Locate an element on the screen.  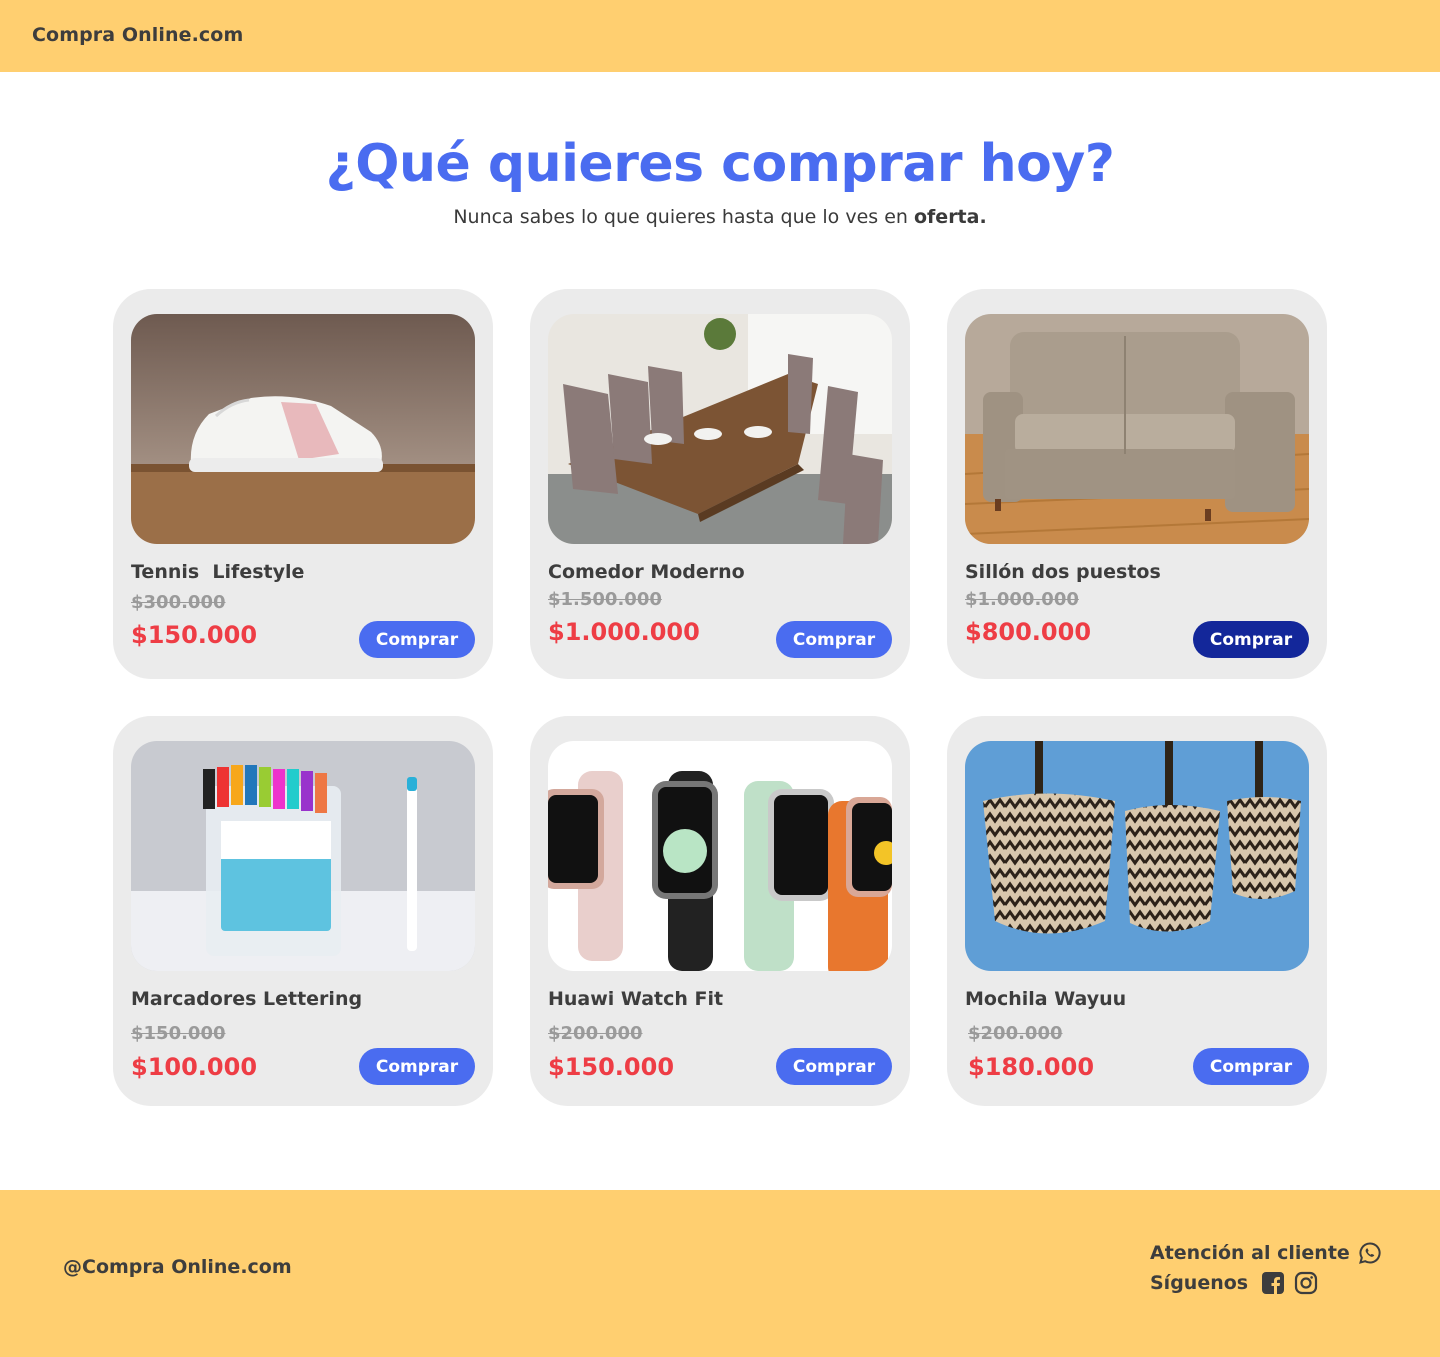
product-name: Tennis Lifestyle is located at coordinates (218, 572).